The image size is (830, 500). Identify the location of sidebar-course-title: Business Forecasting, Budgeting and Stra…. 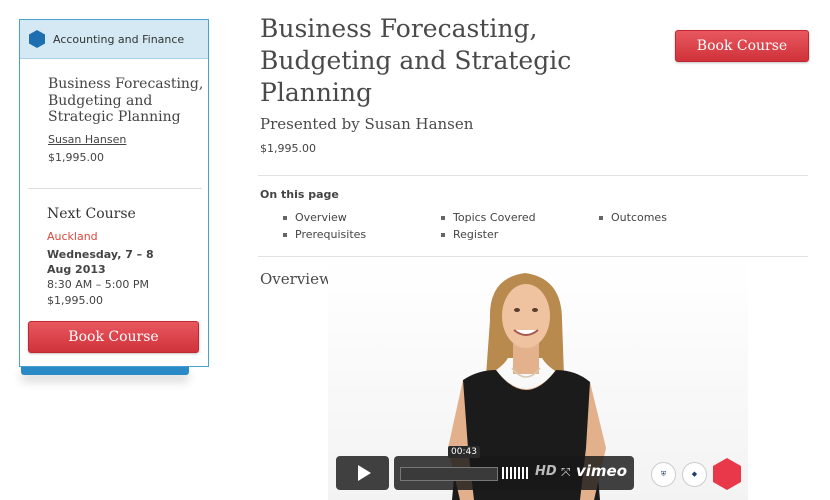
(126, 100).